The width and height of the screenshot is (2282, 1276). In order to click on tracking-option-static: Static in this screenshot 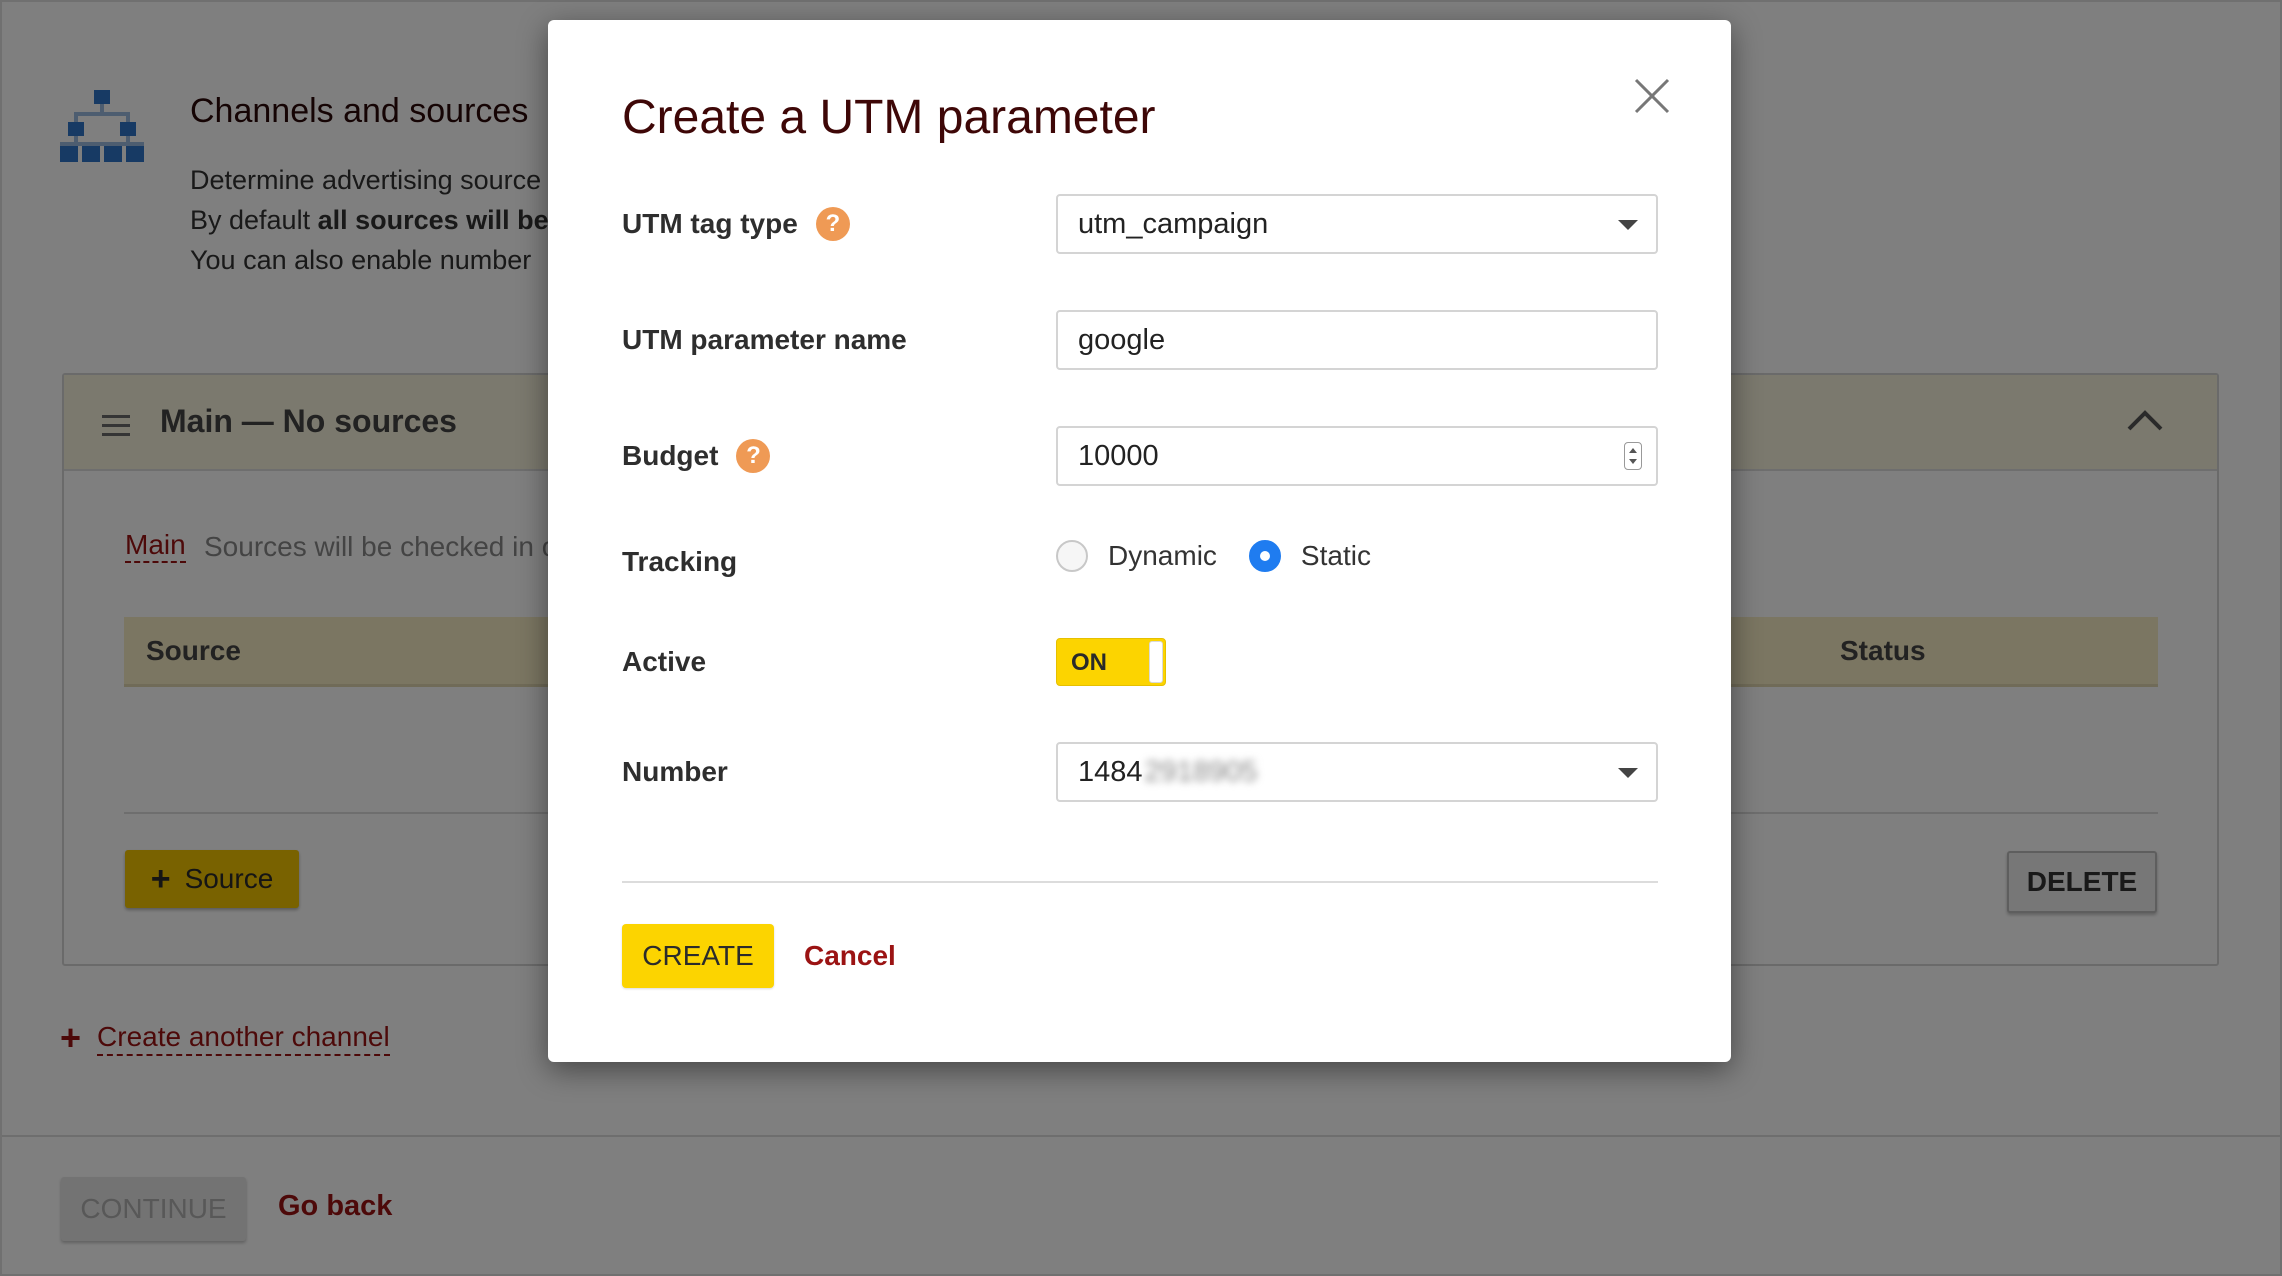, I will do `click(1309, 556)`.